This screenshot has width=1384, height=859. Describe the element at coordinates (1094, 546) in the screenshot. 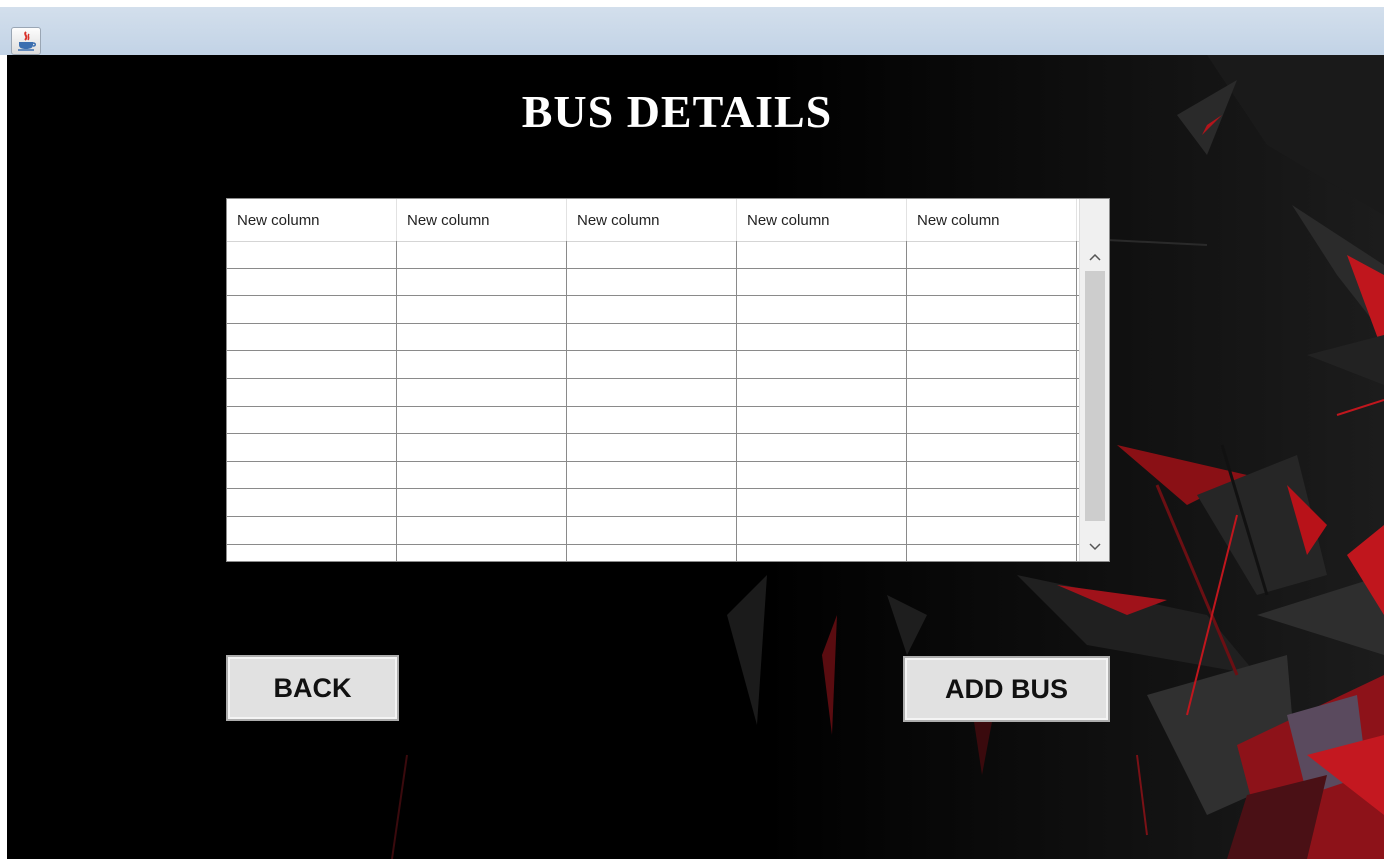

I see `scroll-down-arrow-icon` at that location.